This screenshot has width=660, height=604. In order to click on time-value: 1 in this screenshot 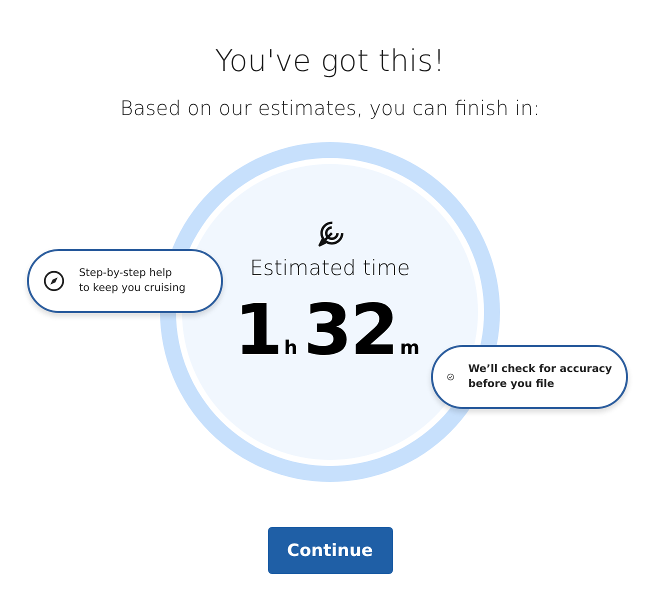, I will do `click(257, 330)`.